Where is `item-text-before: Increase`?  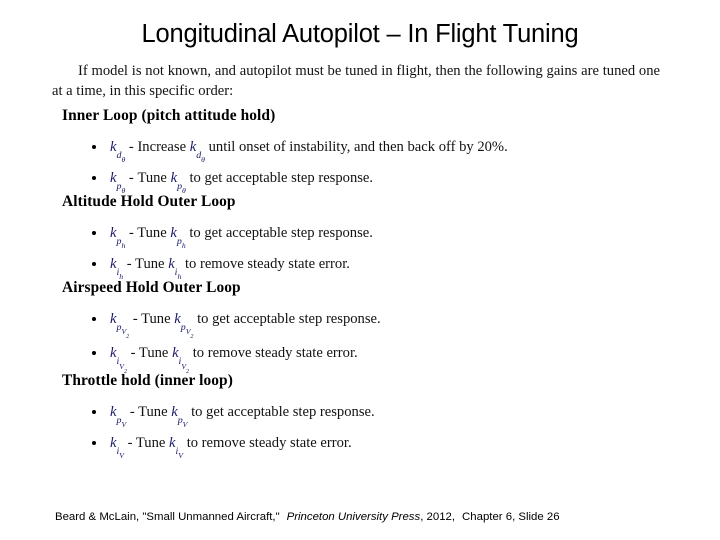 item-text-before: Increase is located at coordinates (162, 147).